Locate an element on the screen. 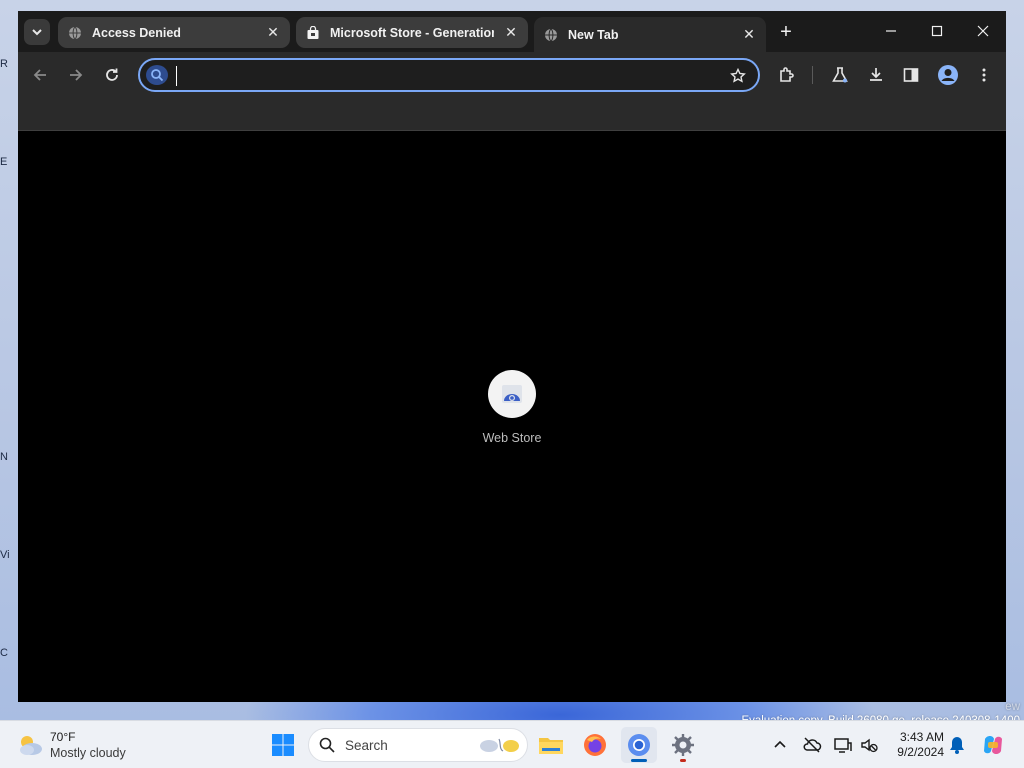 The image size is (1024, 768). tab-microsoft-store: Microsoft Store - Generation P ✕ is located at coordinates (412, 32).